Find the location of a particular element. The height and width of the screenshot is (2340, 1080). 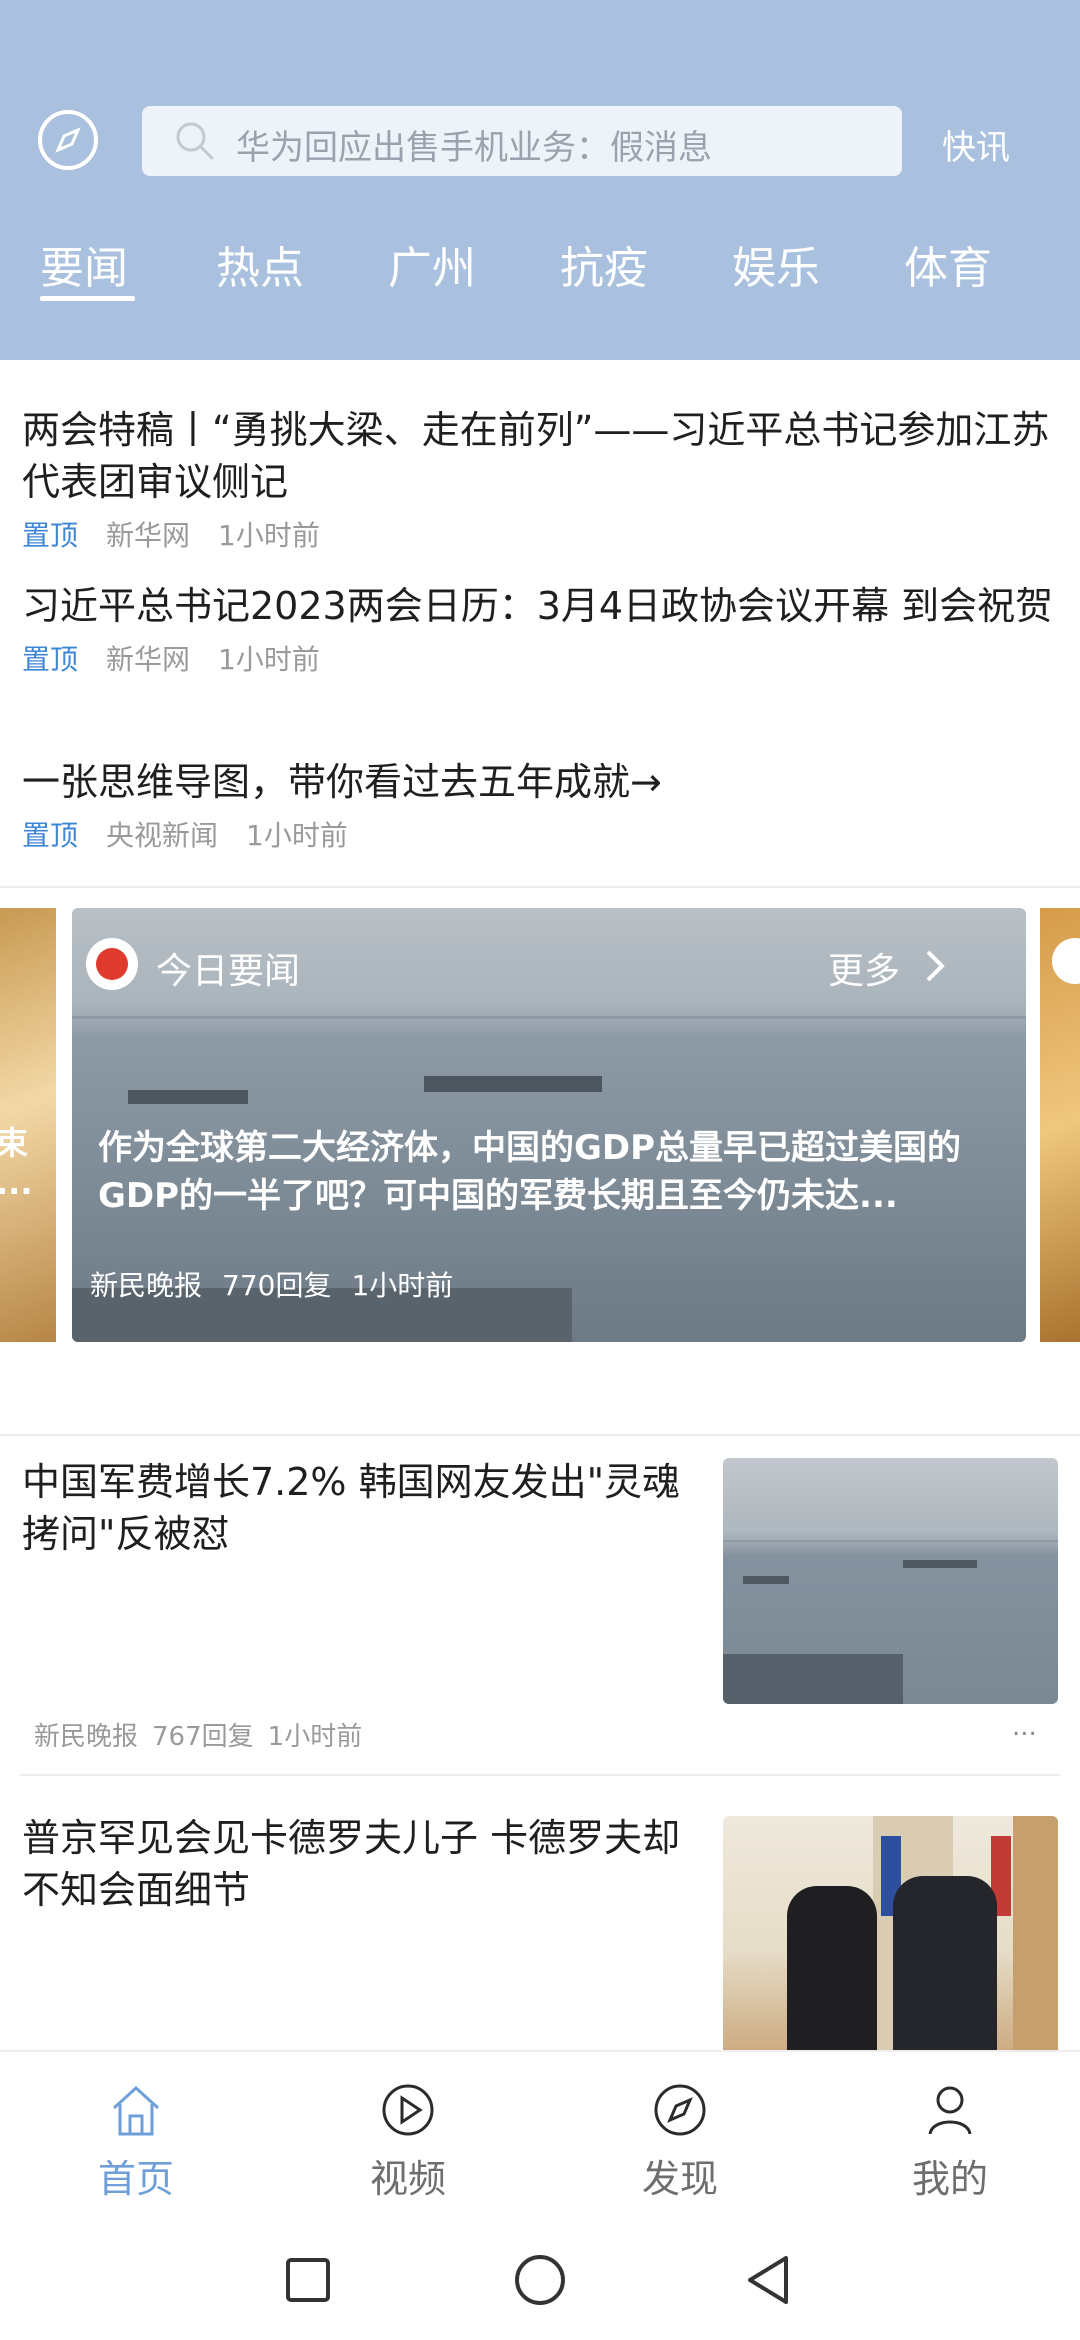

nav-home: 首页 is located at coordinates (136, 2137).